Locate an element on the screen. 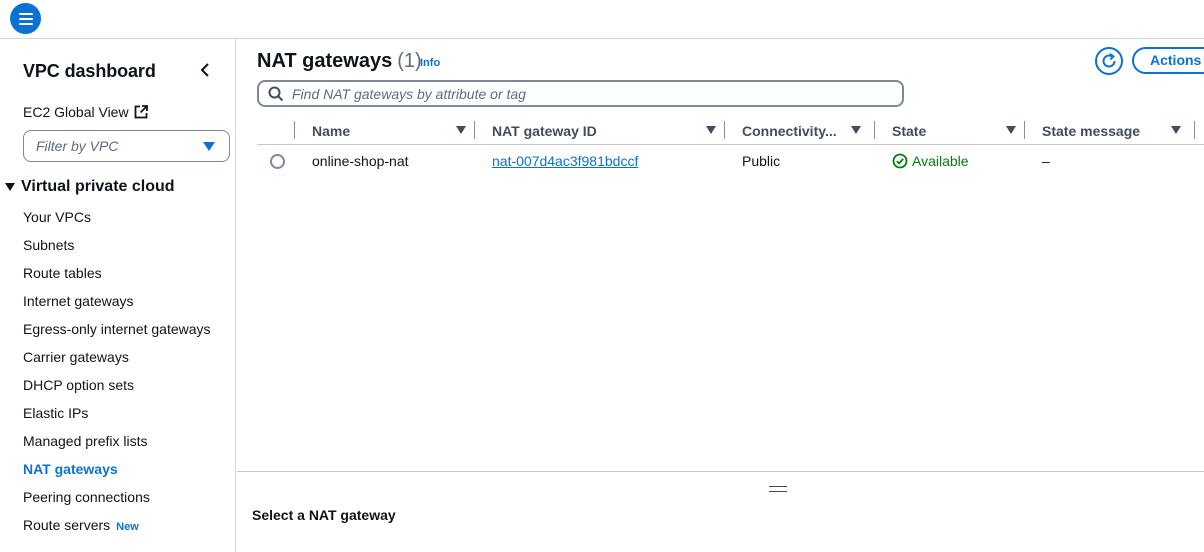  cell-state: Available is located at coordinates (930, 161).